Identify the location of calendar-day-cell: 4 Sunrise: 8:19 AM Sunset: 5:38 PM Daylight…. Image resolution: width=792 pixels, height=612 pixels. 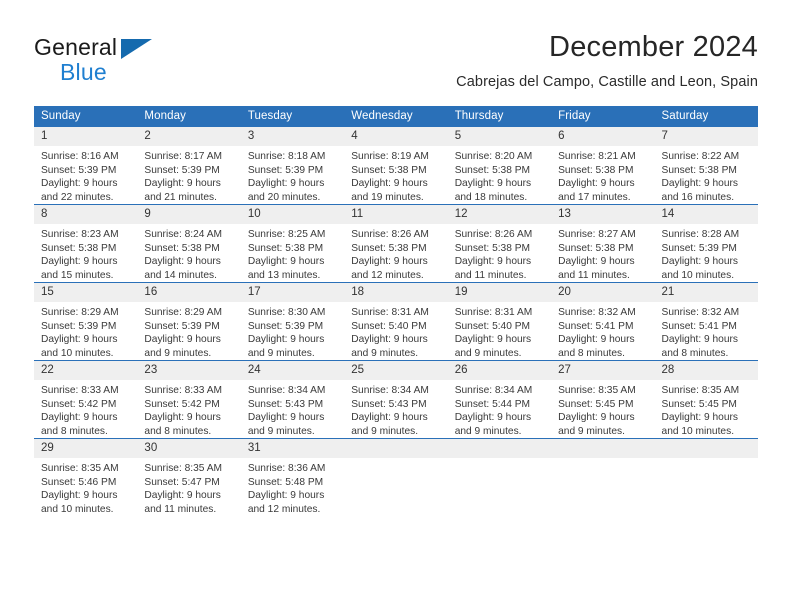
(396, 166).